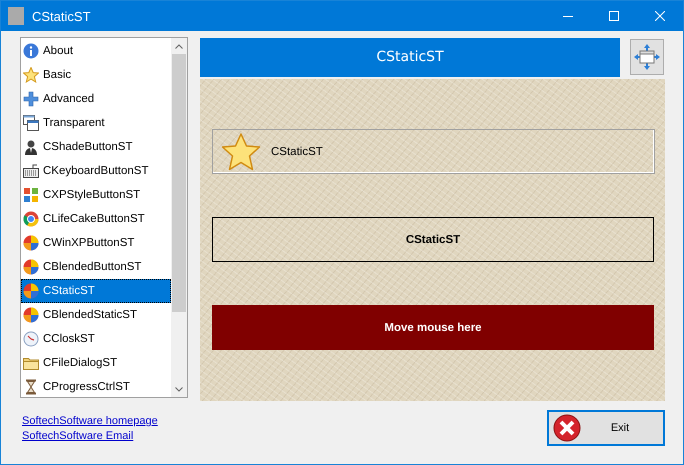 The image size is (684, 465). I want to click on list-item: CKeyboardButtonST, so click(96, 171).